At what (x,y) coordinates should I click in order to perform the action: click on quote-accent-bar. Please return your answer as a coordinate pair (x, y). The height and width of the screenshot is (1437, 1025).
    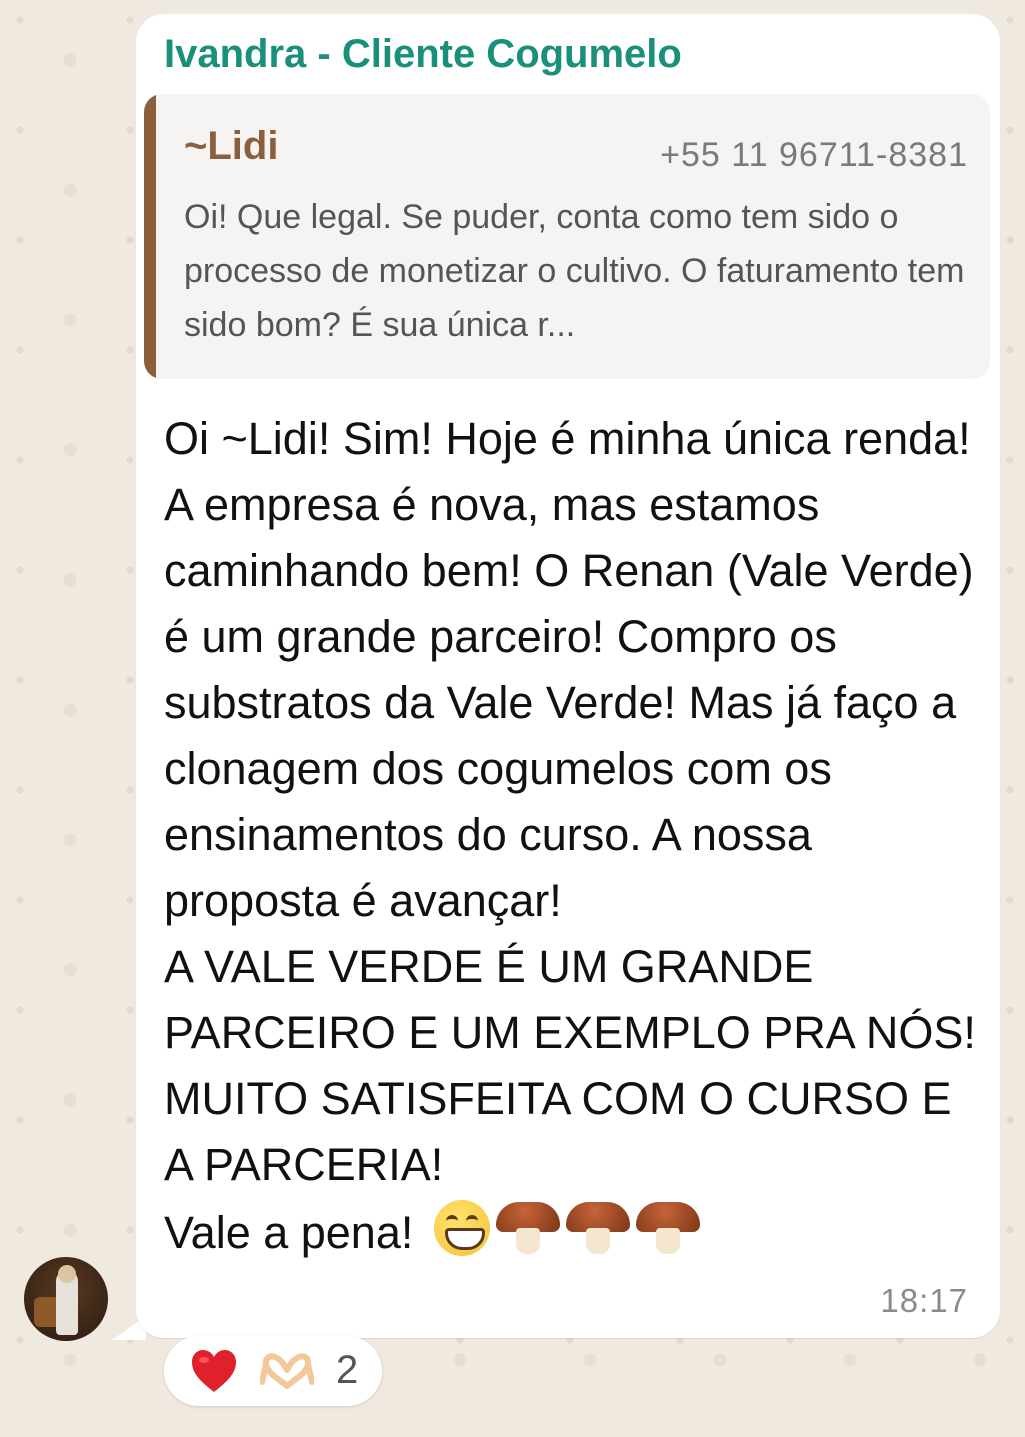
    Looking at the image, I should click on (150, 236).